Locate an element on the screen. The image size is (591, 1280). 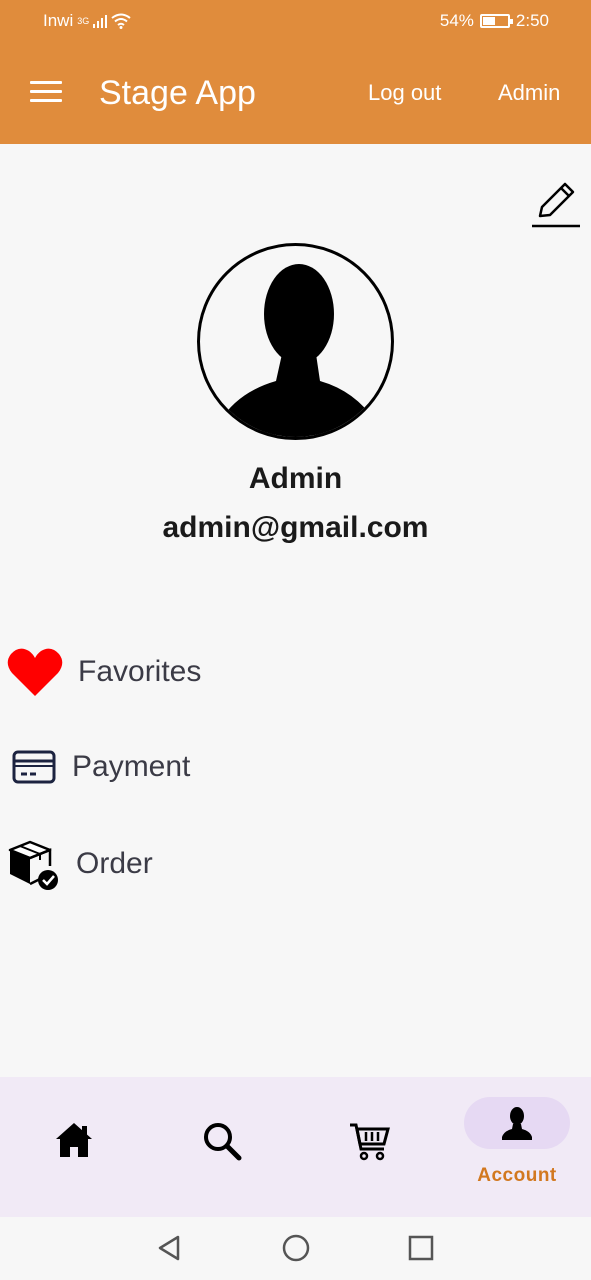
system-home-button is located at coordinates (296, 1248).